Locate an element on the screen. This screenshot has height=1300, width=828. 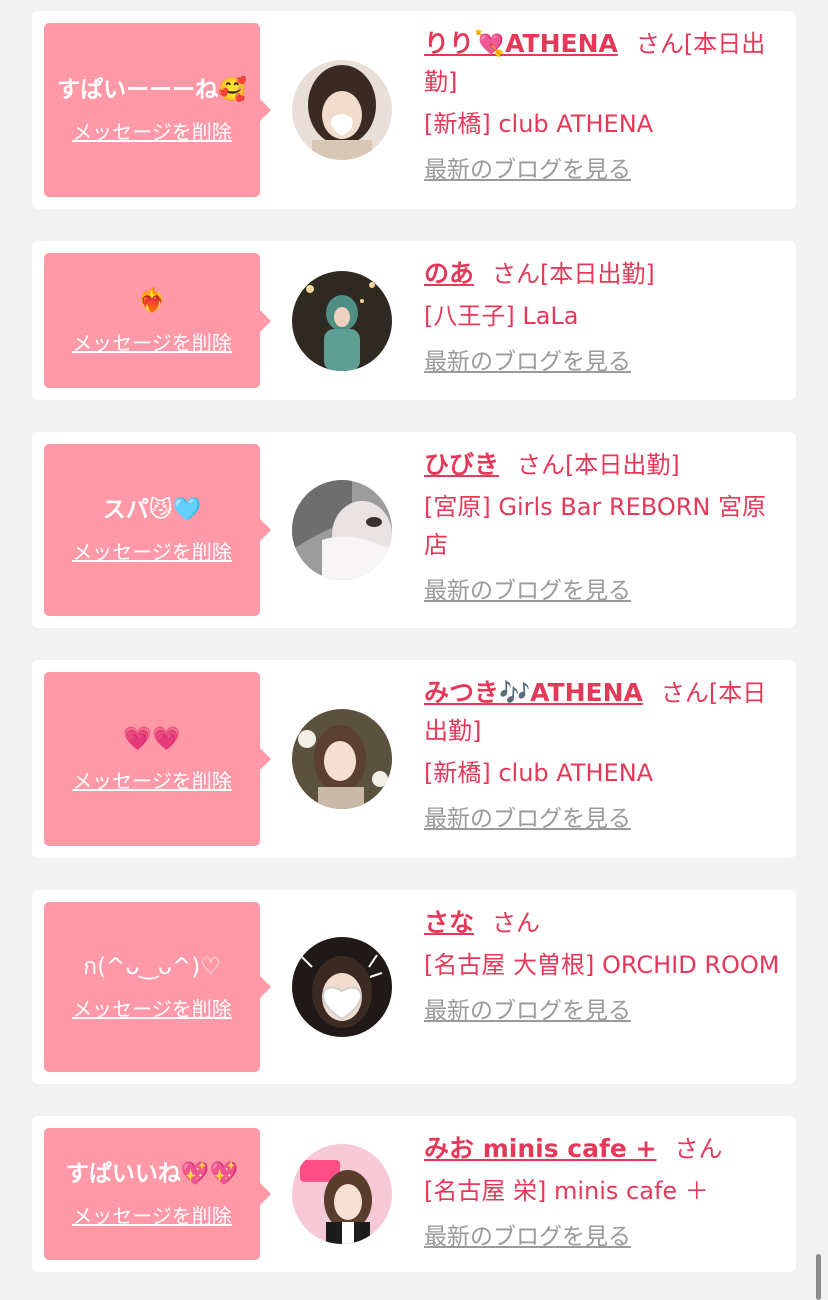
message-text: すぱいいね💖💖 is located at coordinates (152, 1174).